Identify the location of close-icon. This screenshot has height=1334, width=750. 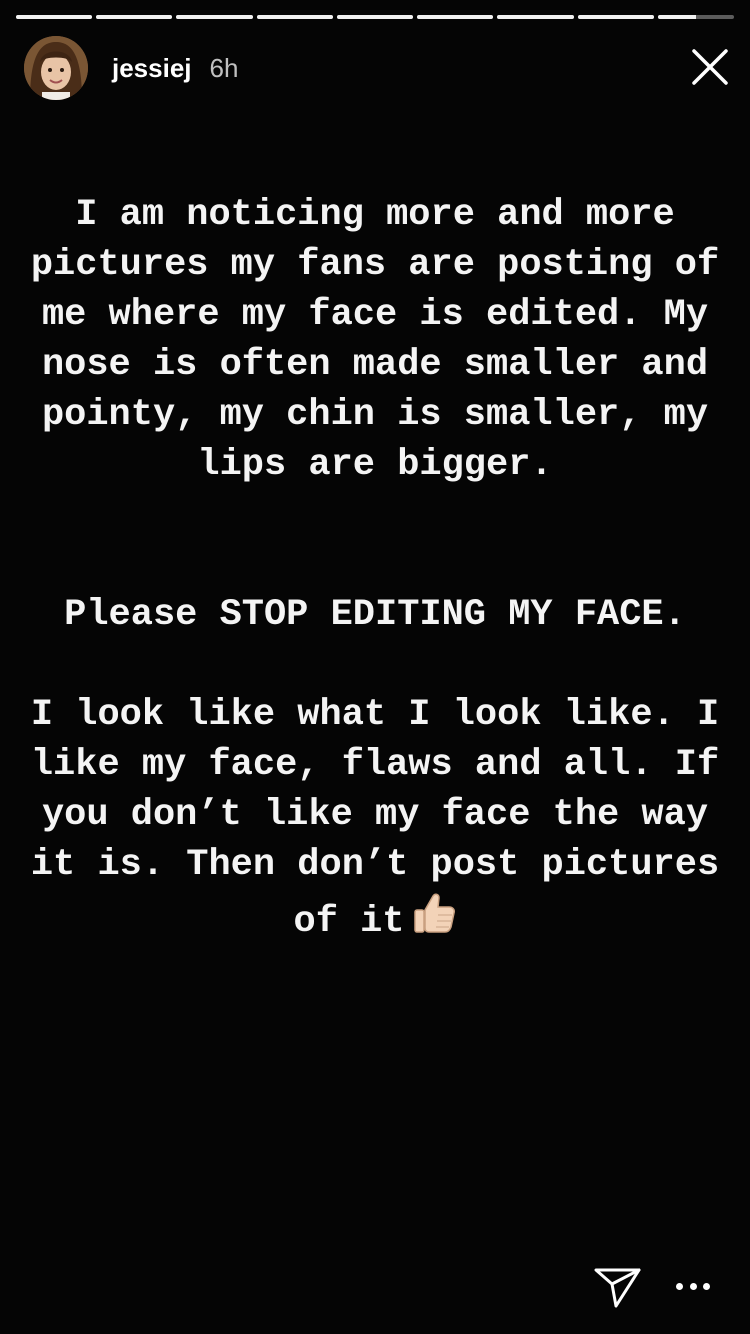
(710, 67).